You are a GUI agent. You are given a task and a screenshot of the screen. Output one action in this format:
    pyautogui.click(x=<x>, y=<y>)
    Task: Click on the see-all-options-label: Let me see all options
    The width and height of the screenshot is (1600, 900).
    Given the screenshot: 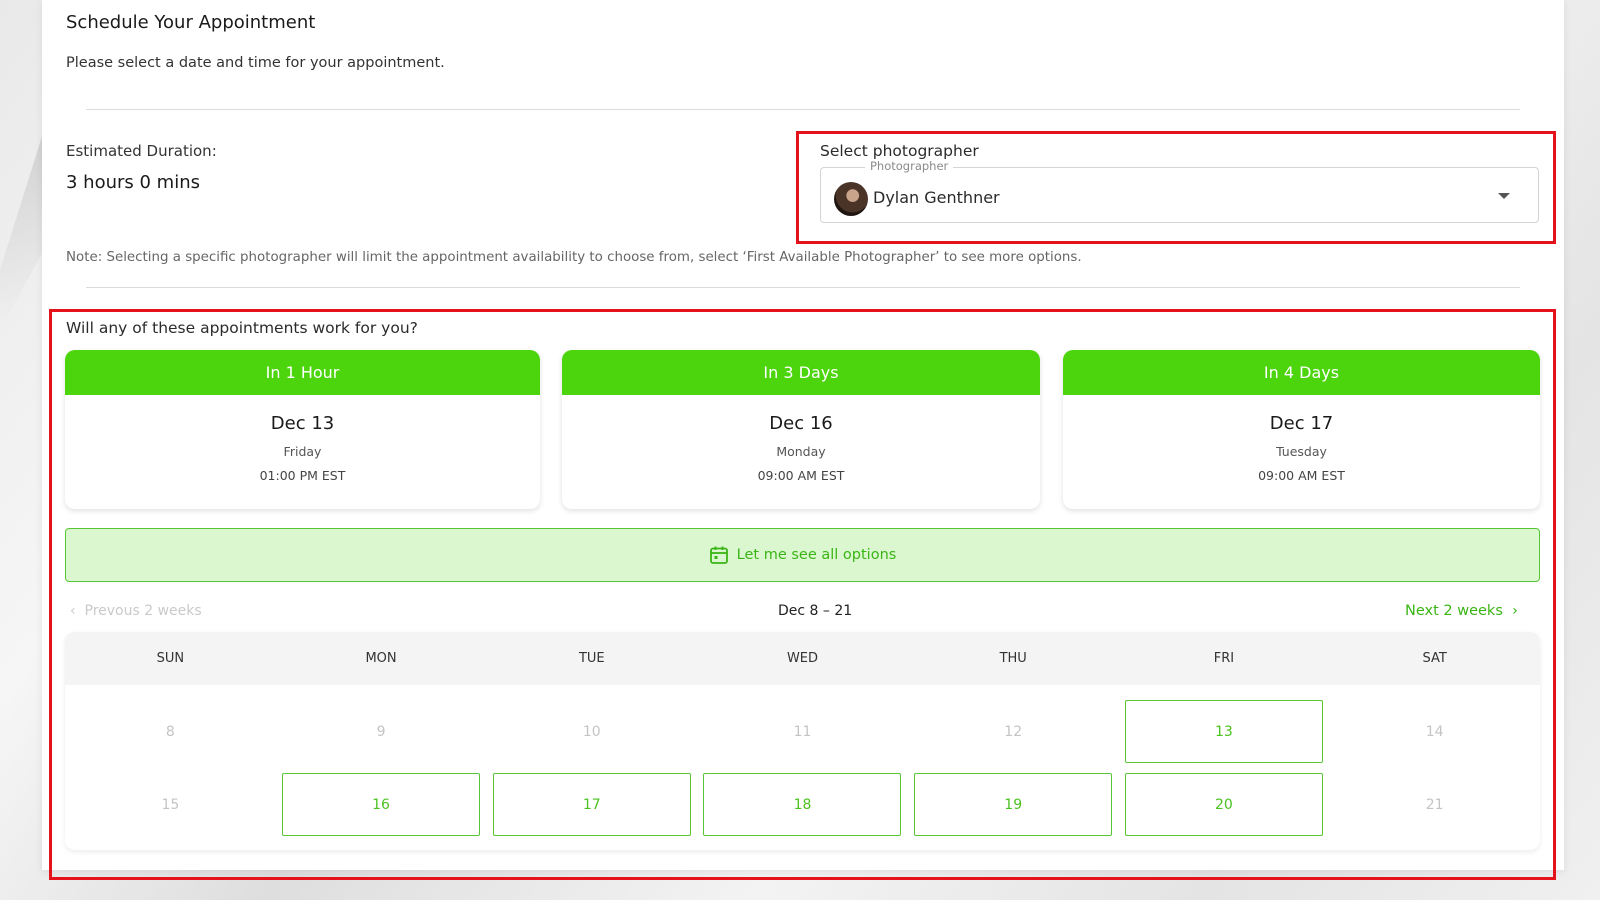 What is the action you would take?
    pyautogui.click(x=816, y=555)
    